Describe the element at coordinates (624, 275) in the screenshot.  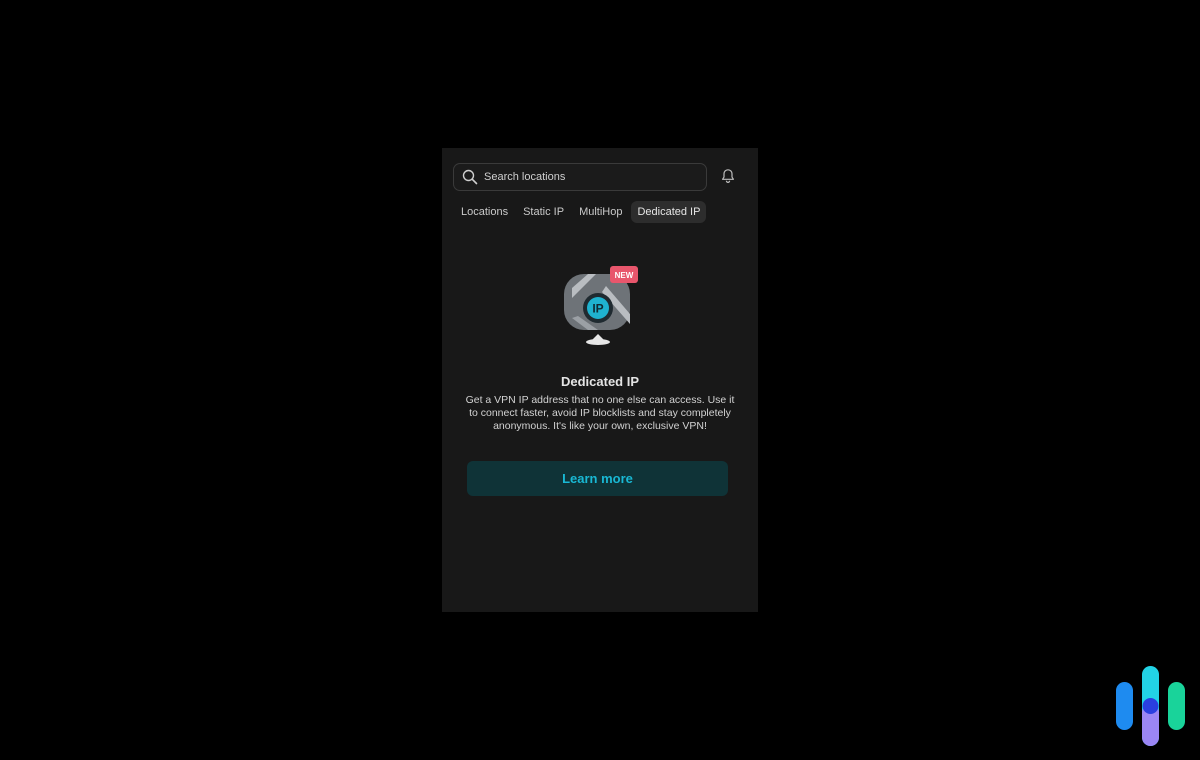
I see `new-badge: NEW` at that location.